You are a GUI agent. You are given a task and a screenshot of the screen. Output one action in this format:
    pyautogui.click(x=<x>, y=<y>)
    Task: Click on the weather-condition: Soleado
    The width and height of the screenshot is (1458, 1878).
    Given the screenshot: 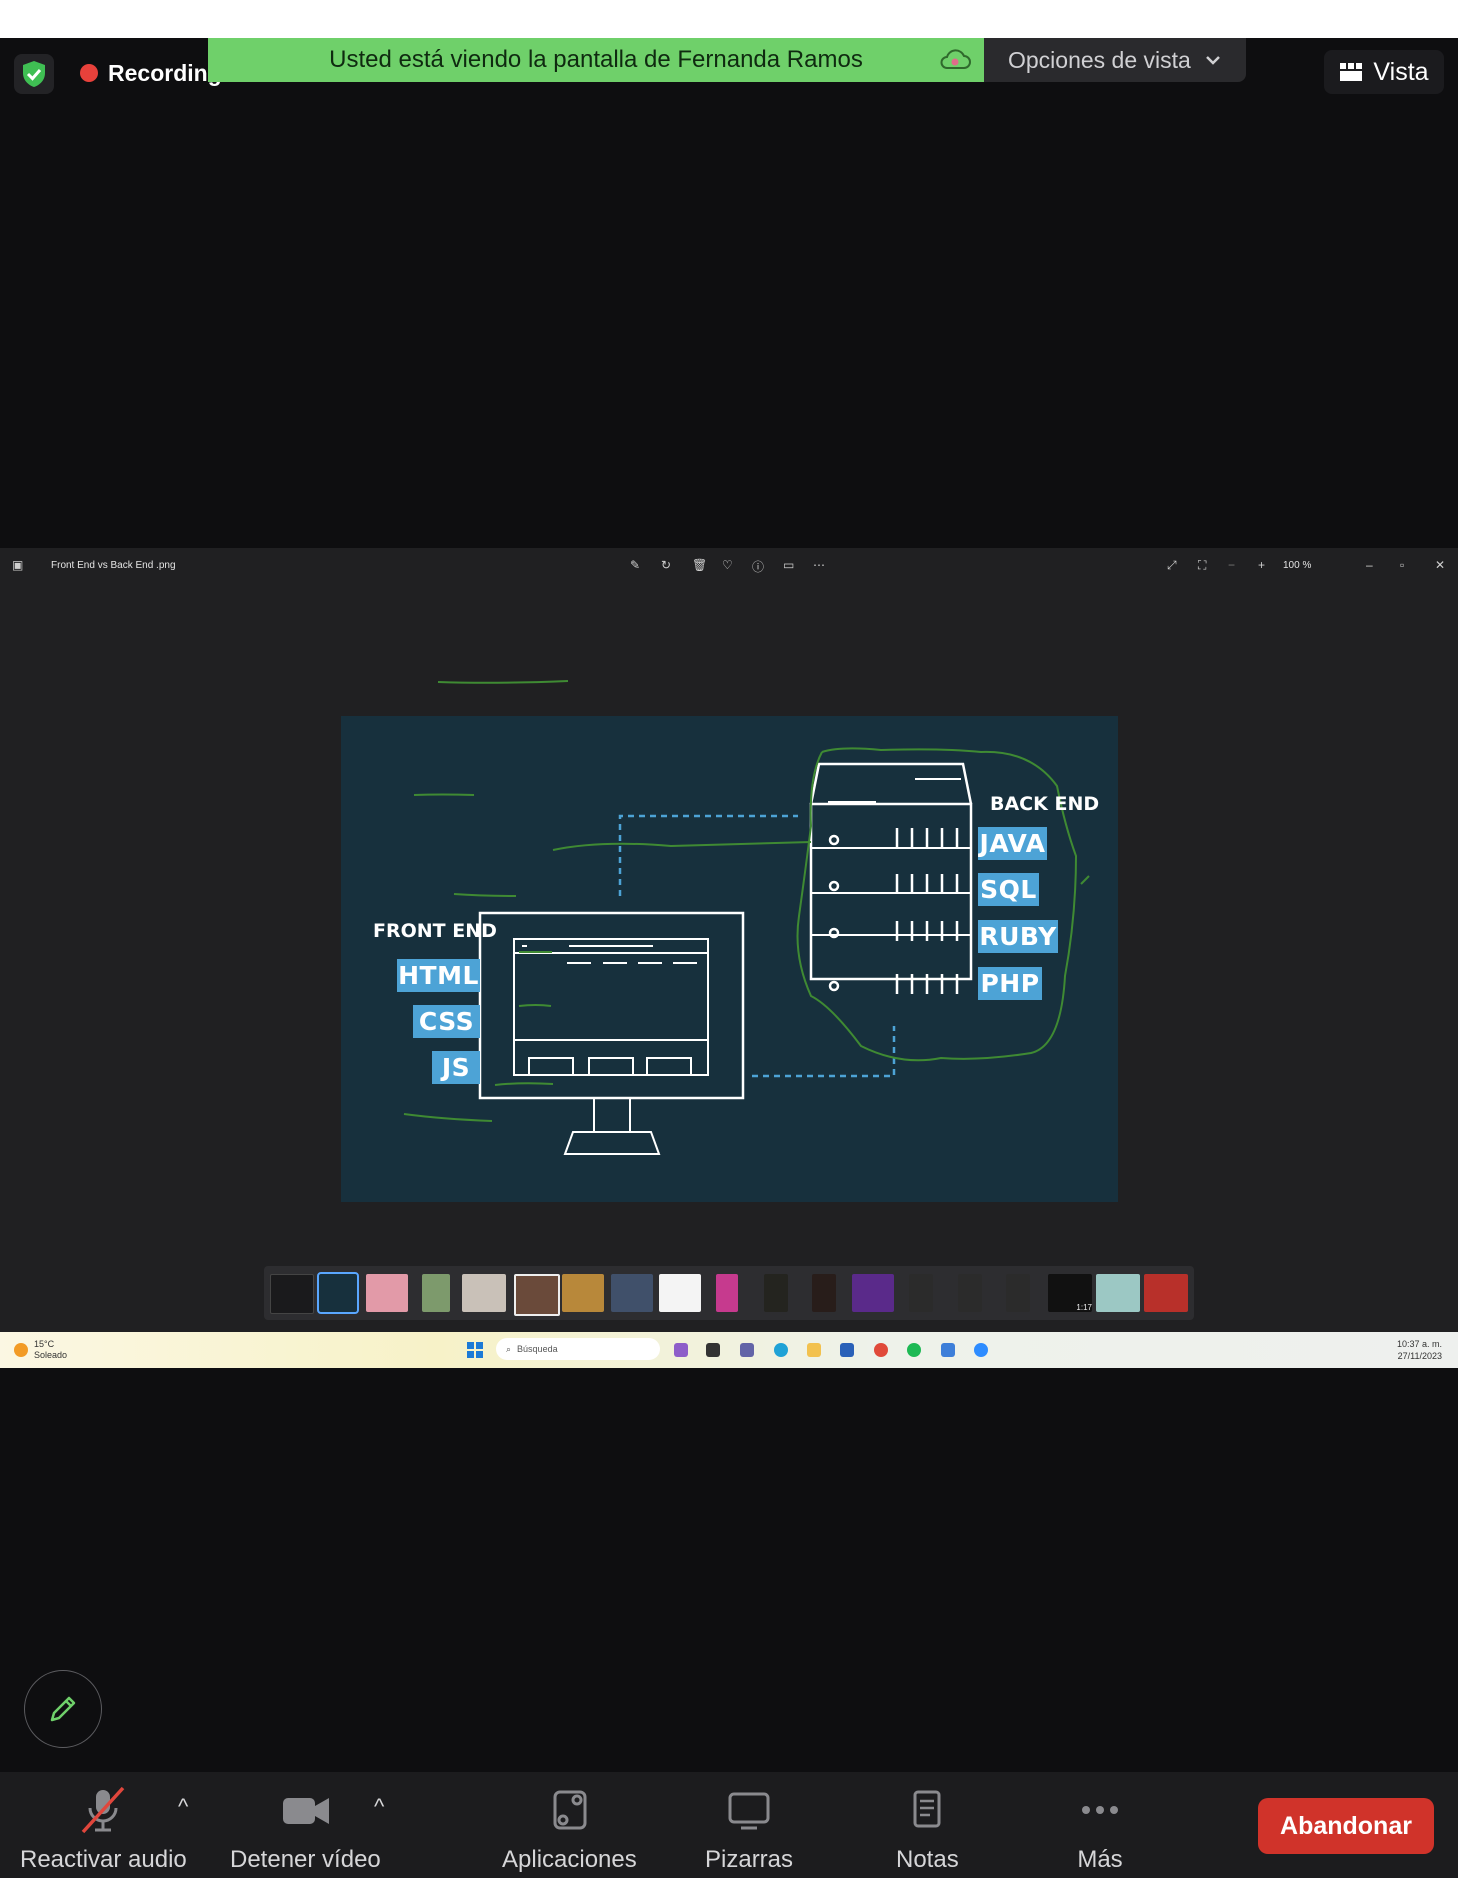 What is the action you would take?
    pyautogui.click(x=51, y=1355)
    